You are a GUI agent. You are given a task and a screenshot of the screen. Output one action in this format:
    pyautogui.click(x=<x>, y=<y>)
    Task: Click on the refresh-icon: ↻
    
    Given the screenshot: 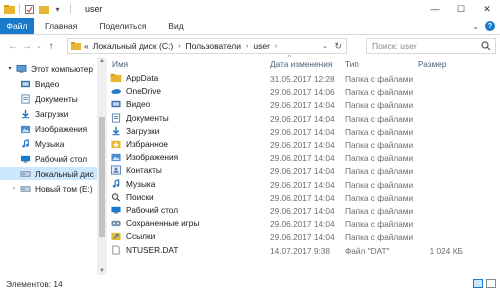 What is the action you would take?
    pyautogui.click(x=338, y=46)
    